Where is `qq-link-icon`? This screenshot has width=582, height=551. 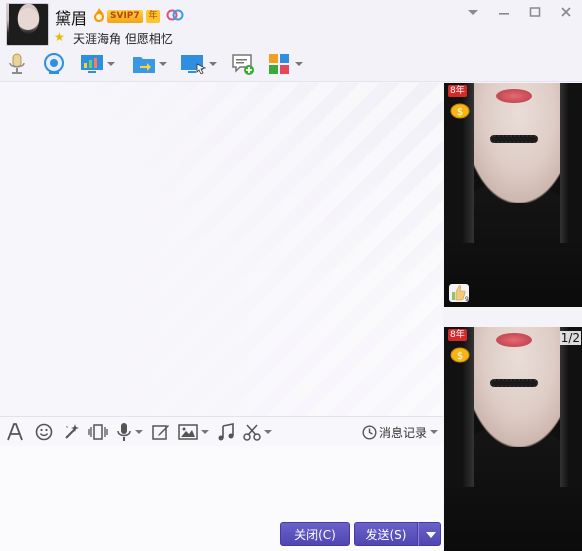
qq-link-icon is located at coordinates (175, 15).